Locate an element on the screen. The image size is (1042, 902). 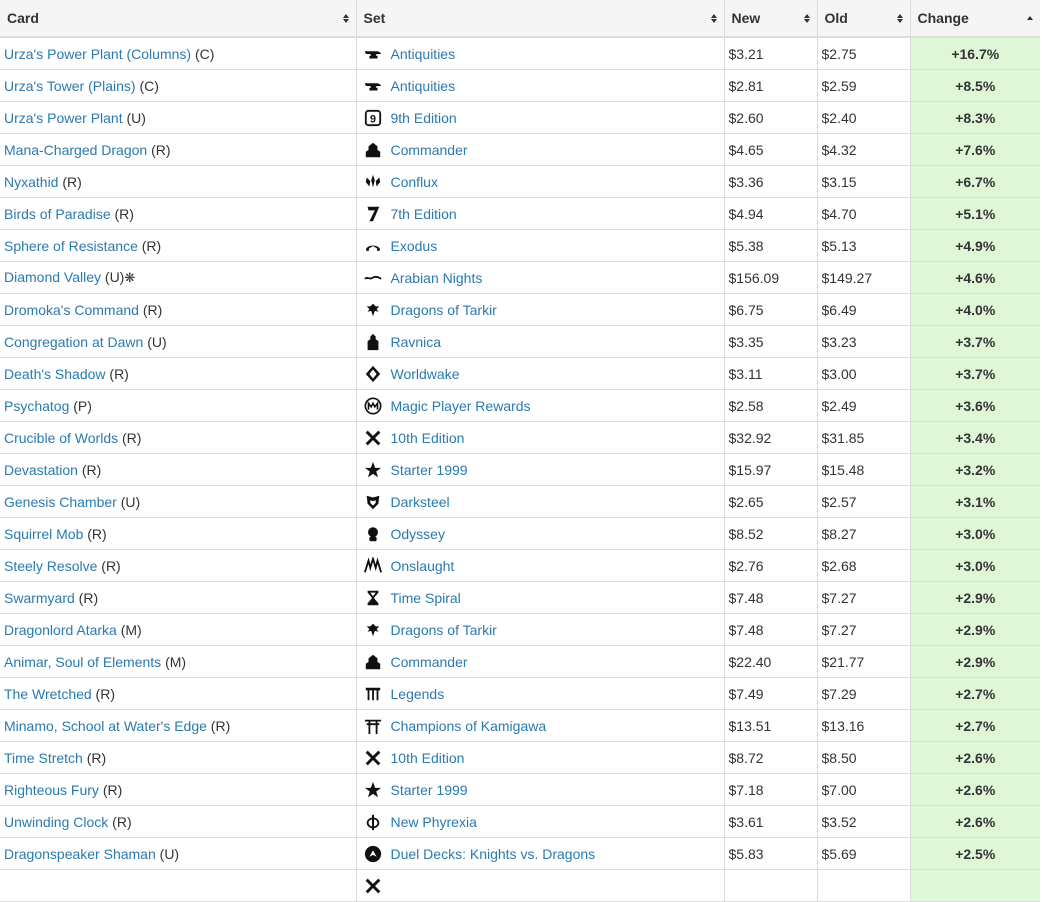
column-header-card: Card is located at coordinates (178, 19).